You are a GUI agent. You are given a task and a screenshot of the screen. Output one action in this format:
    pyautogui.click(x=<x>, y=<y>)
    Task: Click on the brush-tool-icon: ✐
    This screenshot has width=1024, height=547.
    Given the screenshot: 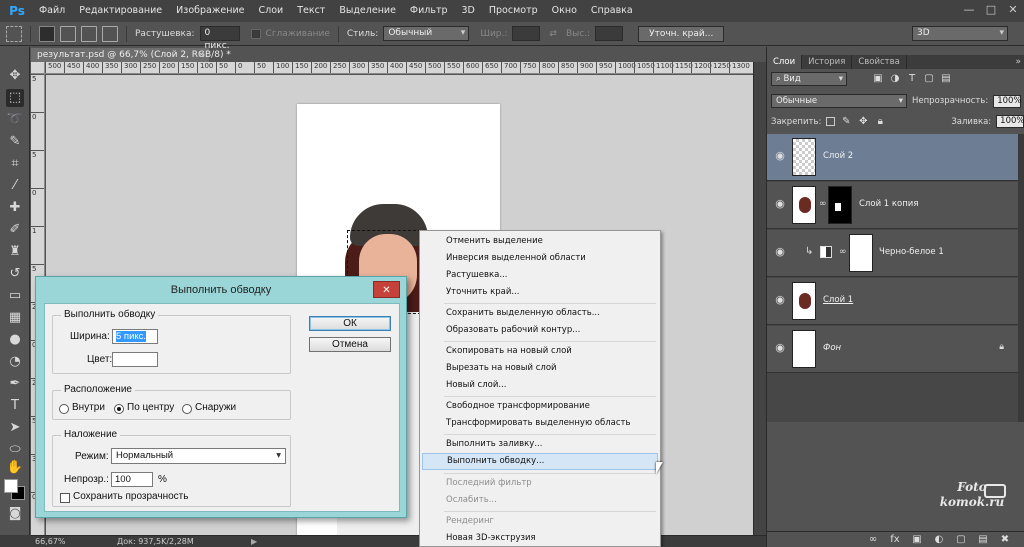 What is the action you would take?
    pyautogui.click(x=15, y=230)
    